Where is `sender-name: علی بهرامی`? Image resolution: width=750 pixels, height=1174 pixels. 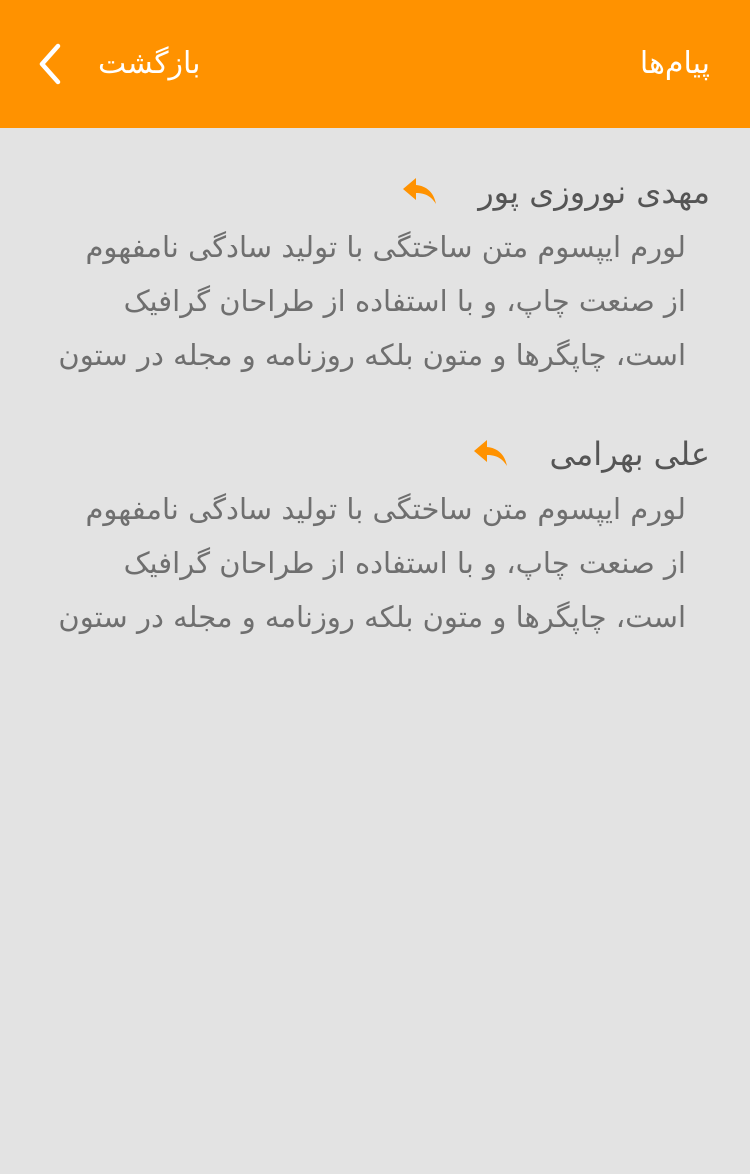 sender-name: علی بهرامی is located at coordinates (629, 454).